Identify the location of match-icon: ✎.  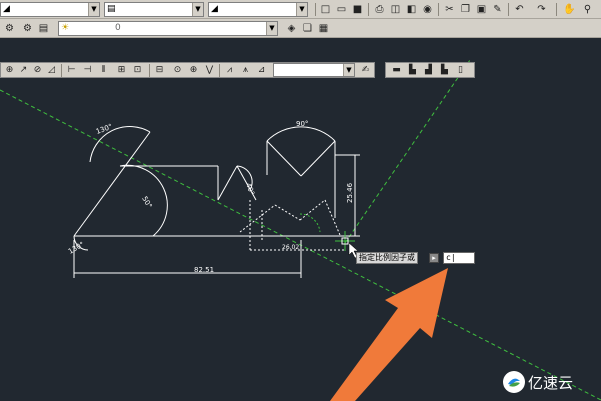
(497, 9).